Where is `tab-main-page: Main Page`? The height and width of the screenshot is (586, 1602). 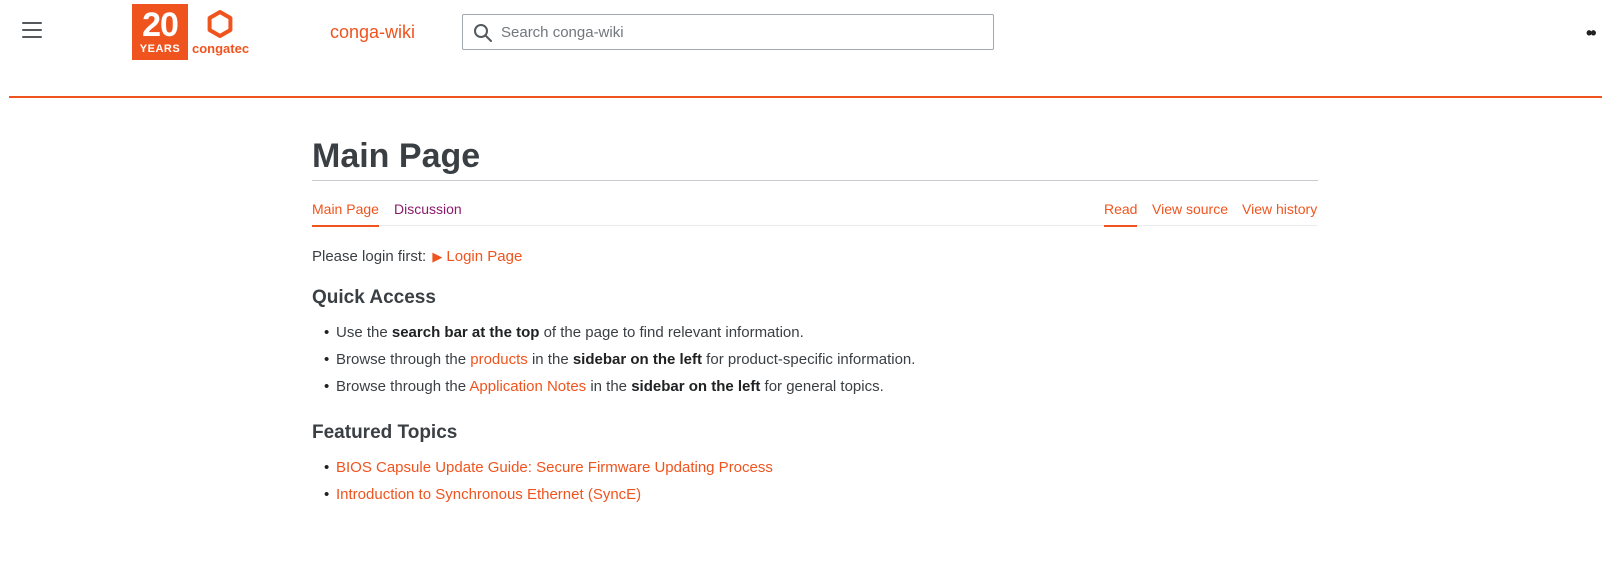
tab-main-page: Main Page is located at coordinates (345, 214).